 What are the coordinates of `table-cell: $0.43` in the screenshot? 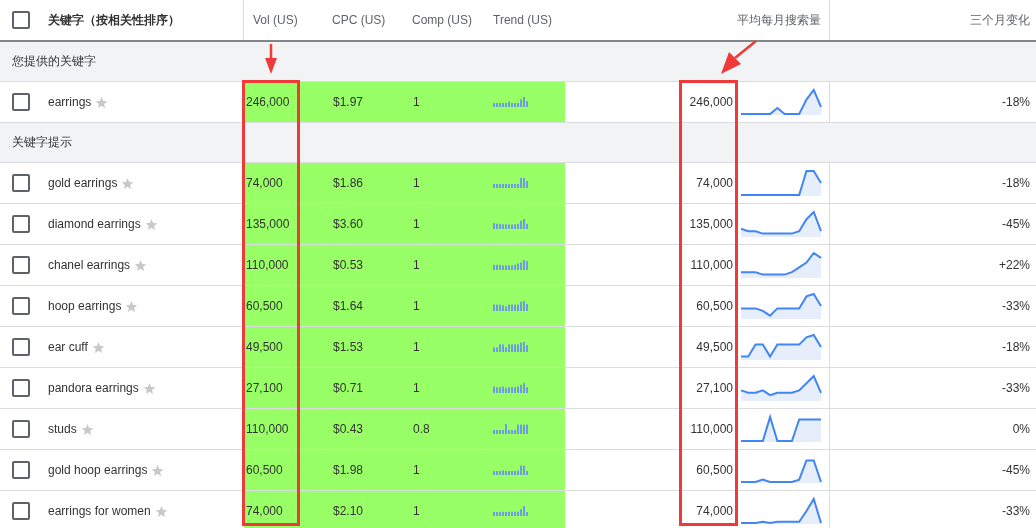 It's located at (348, 429).